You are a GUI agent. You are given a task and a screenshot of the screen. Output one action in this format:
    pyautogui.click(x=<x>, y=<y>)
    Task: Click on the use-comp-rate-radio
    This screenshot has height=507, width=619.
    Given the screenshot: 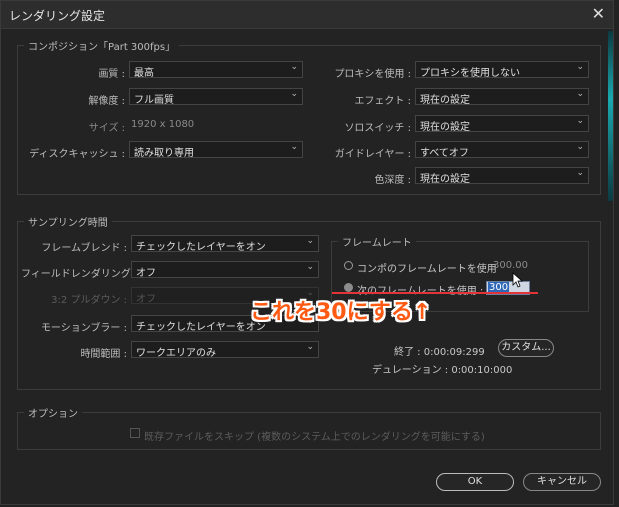 What is the action you would take?
    pyautogui.click(x=348, y=265)
    